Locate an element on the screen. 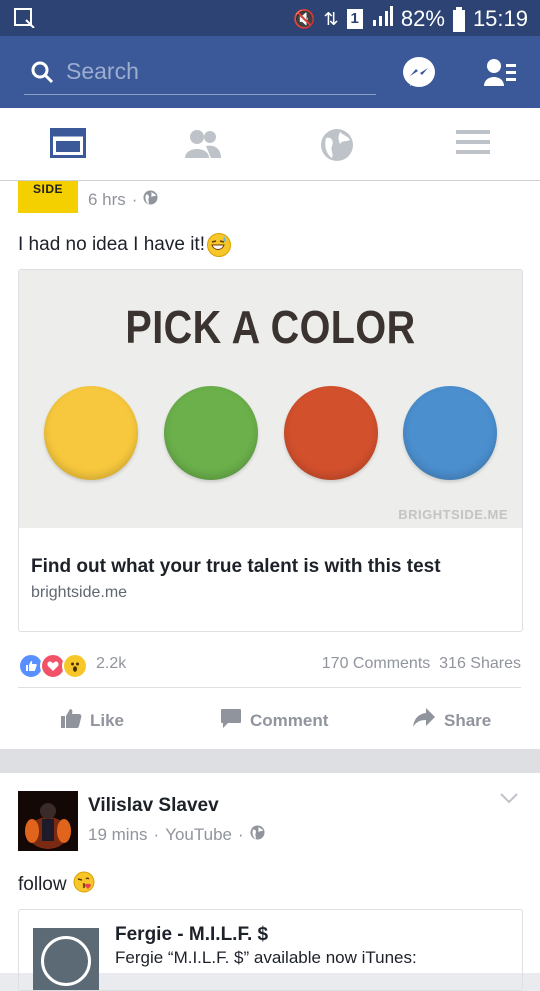 The height and width of the screenshot is (991, 540). comment-button: Comment is located at coordinates (274, 720).